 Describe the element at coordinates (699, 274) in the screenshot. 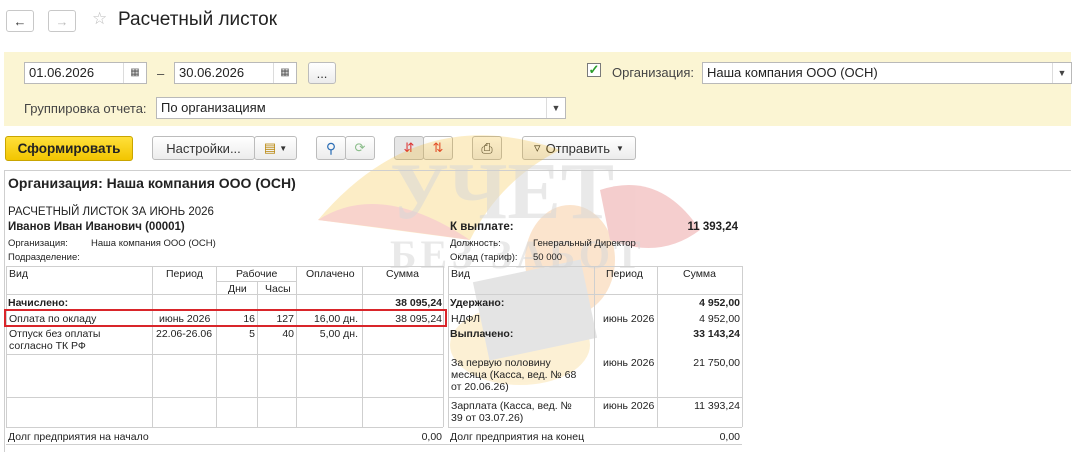

I see `col-right-sum-header: Сумма` at that location.